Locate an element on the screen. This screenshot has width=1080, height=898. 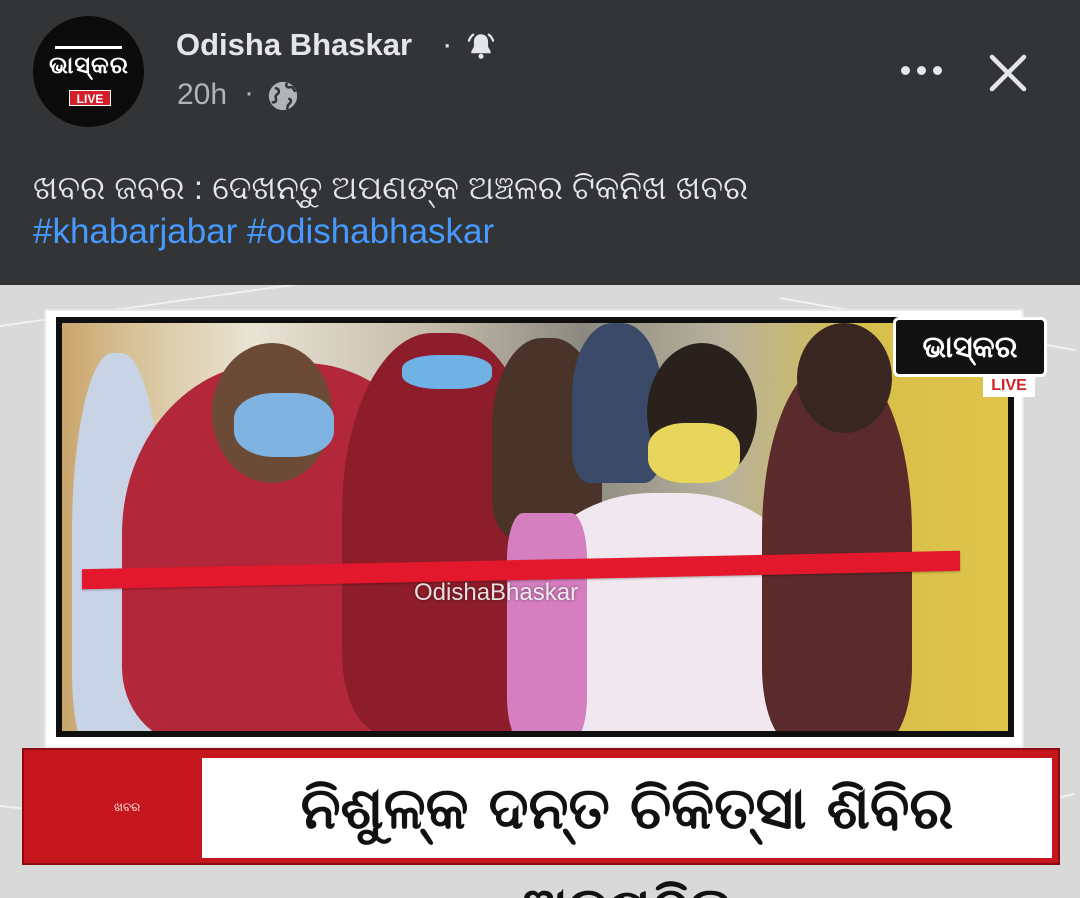
person-head is located at coordinates (844, 378).